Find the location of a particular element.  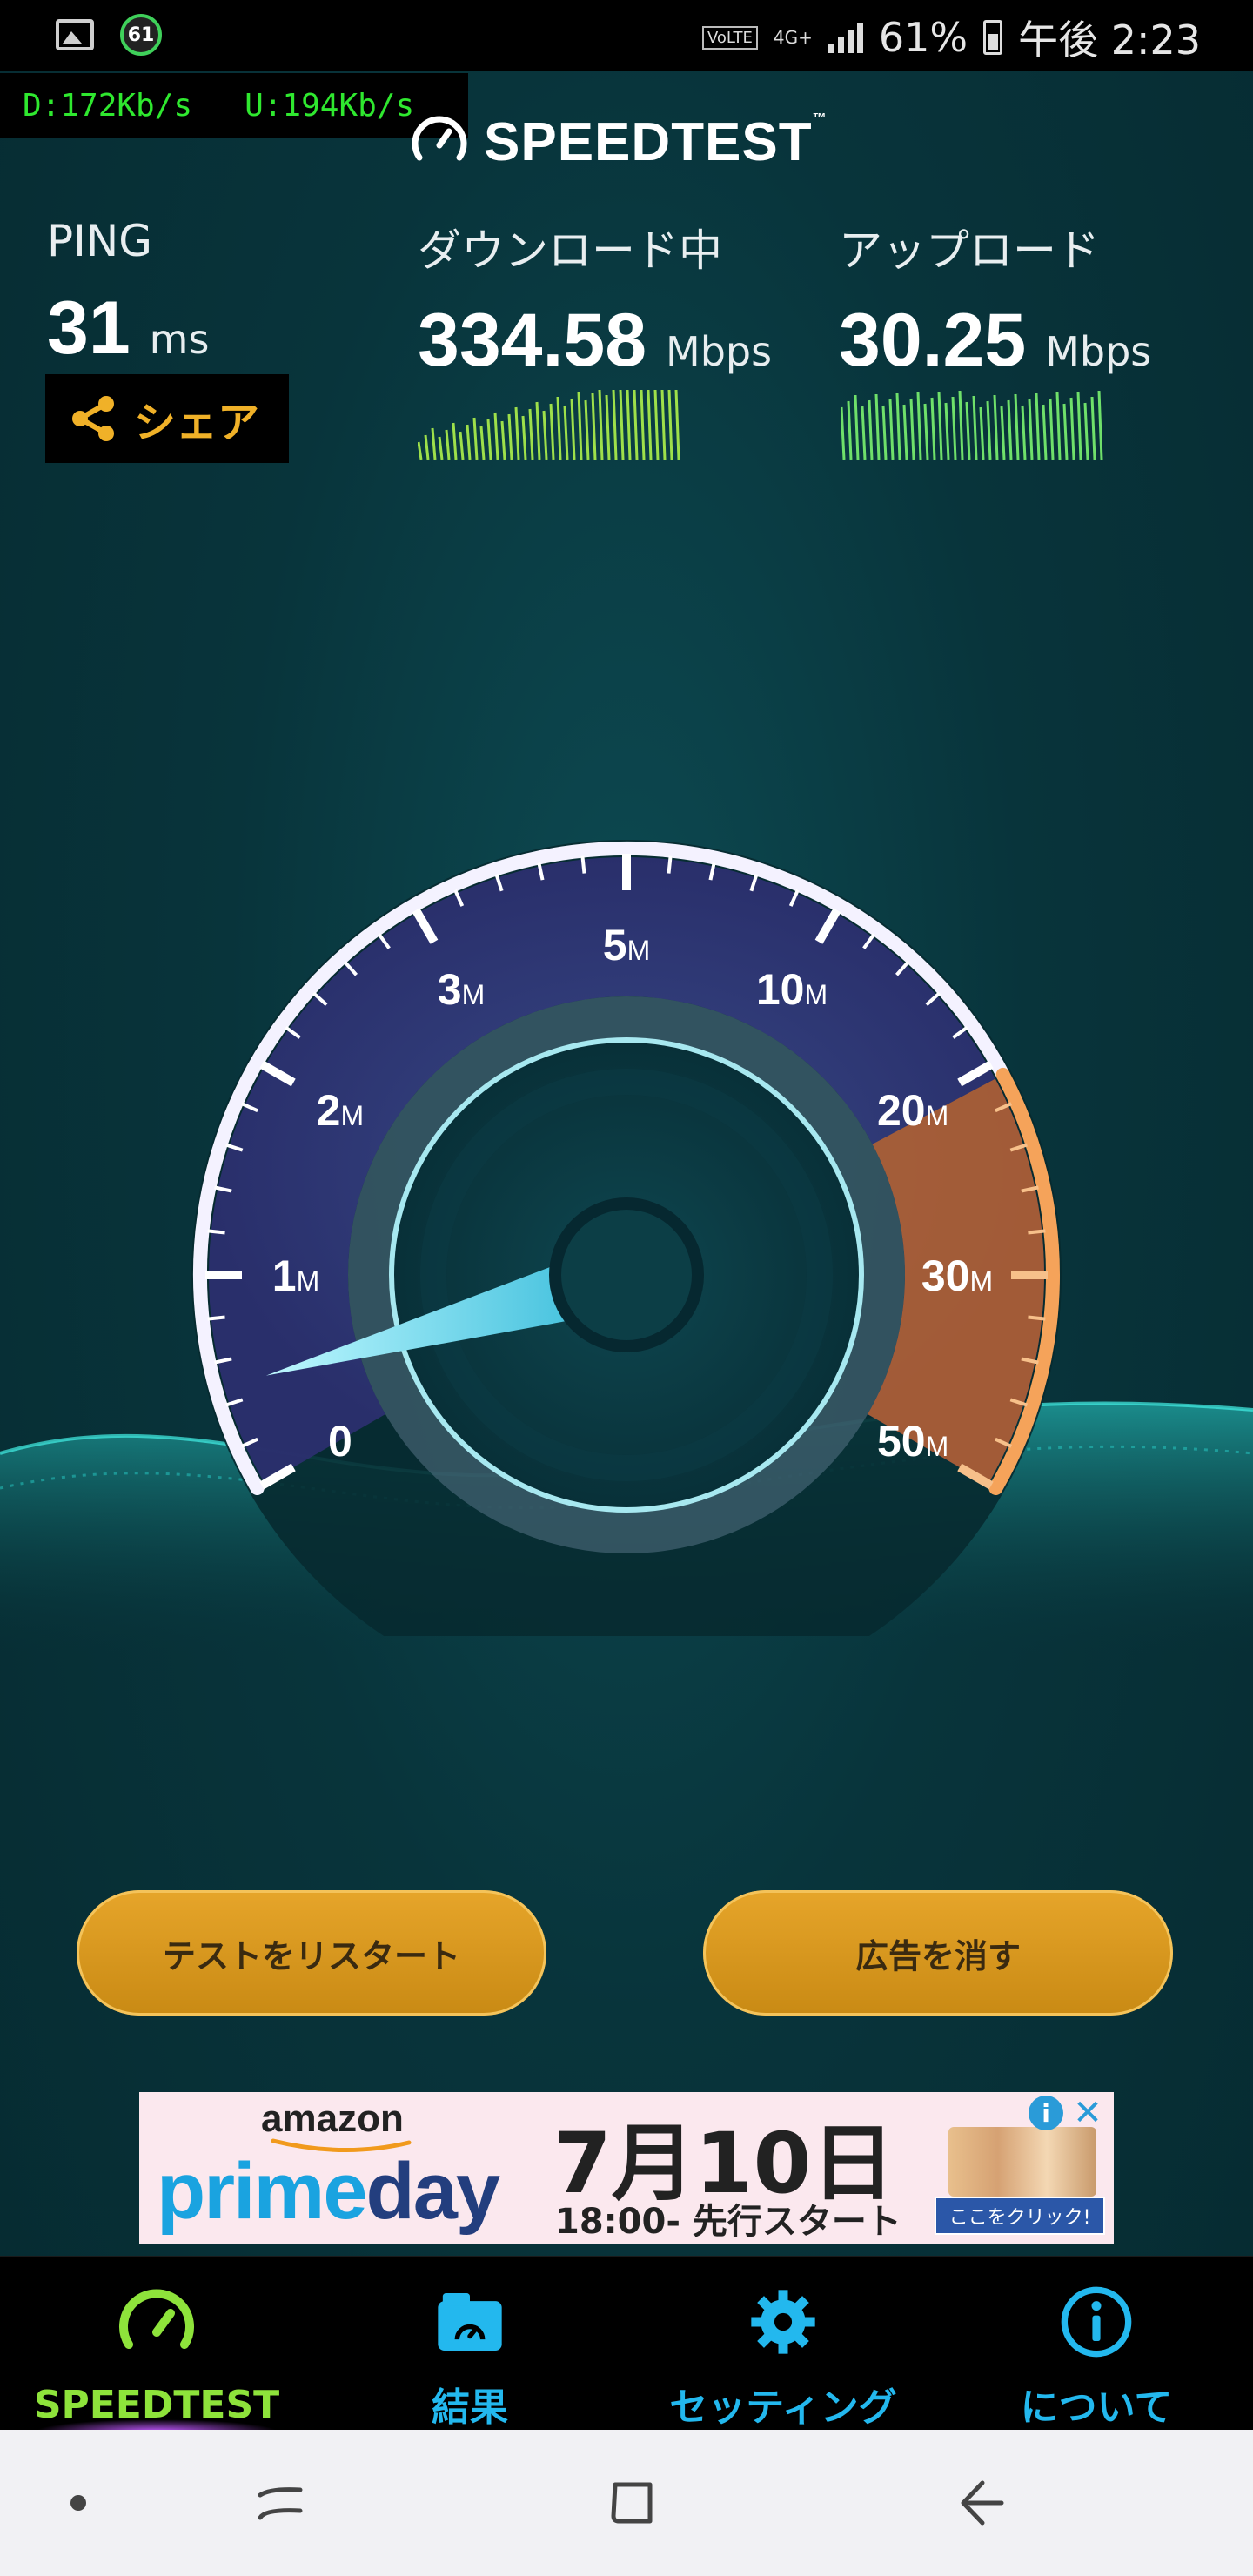

overlay-upload-speed: U:194Kb/s is located at coordinates (330, 106).